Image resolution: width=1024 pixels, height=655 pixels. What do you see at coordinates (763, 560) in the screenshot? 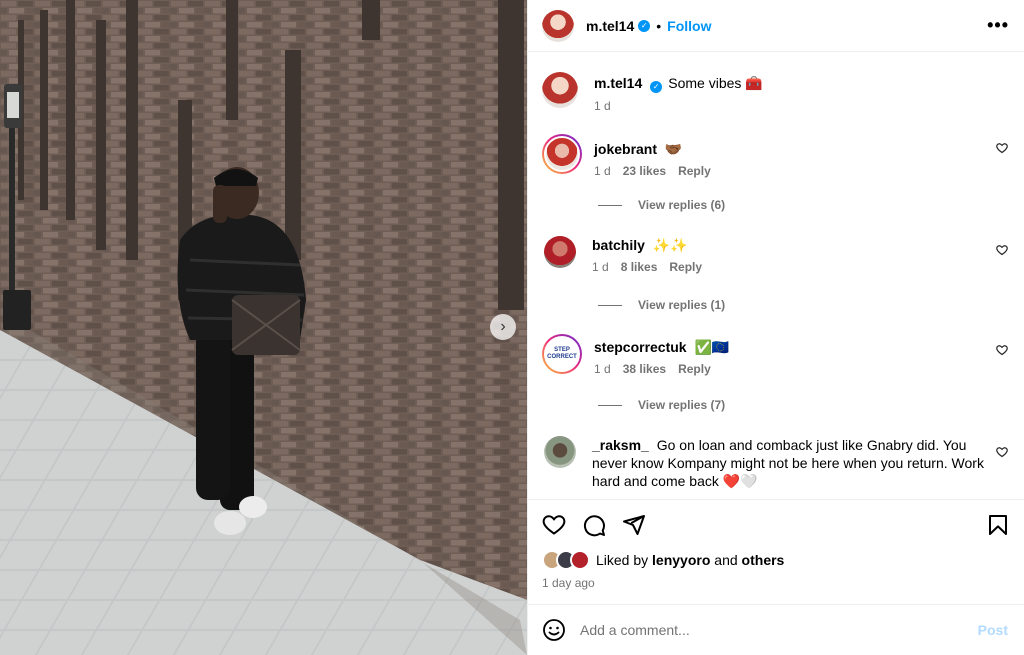
I see `liked-by-others: others` at bounding box center [763, 560].